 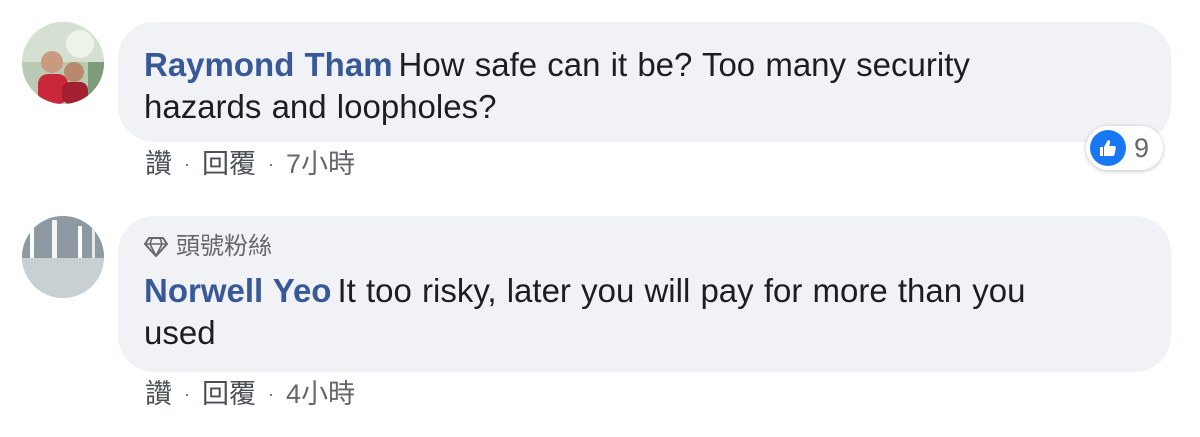 I want to click on comment-actions: 讚 · 回覆 · 4小時, so click(x=250, y=394).